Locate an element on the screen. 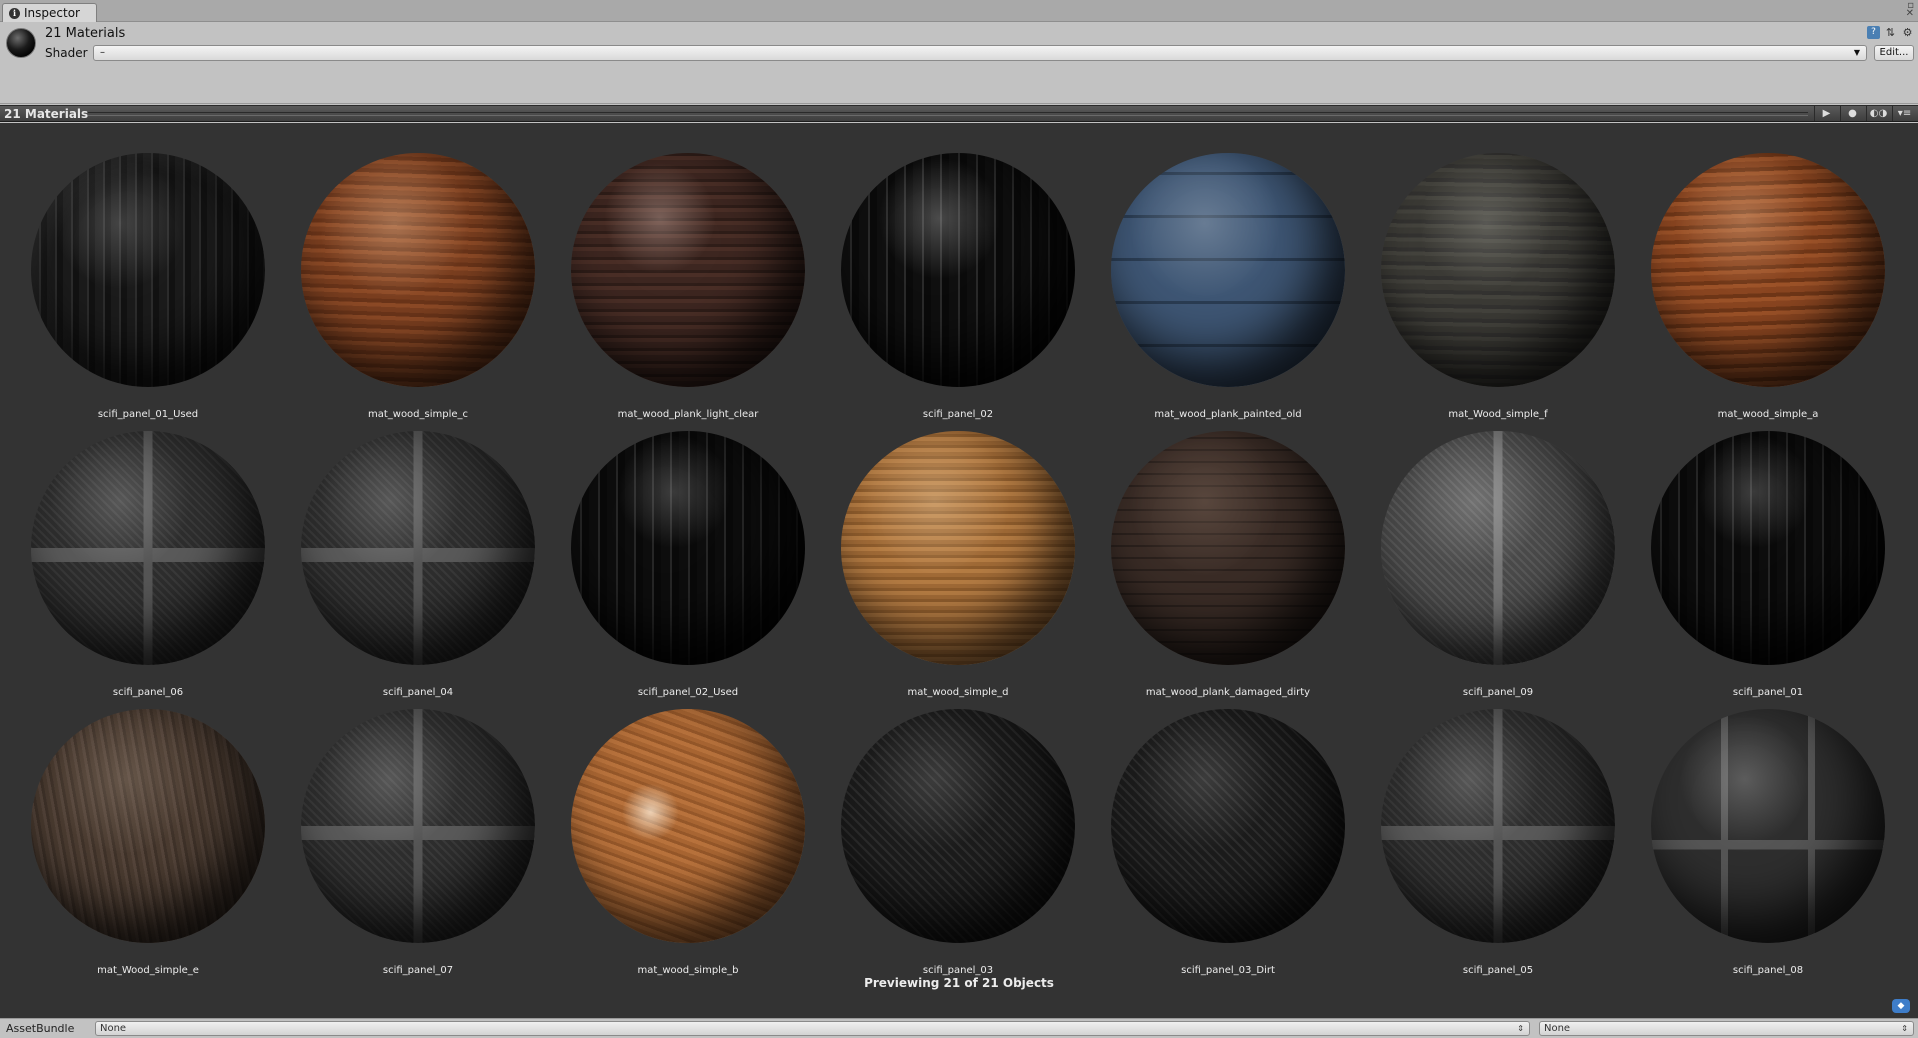 This screenshot has height=1038, width=1918. material-label: scifi_panel_05 is located at coordinates (1498, 970).